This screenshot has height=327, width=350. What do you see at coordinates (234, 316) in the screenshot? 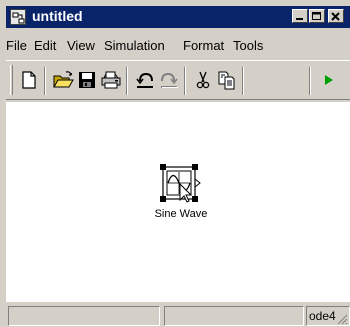
I see `status-pane-time` at bounding box center [234, 316].